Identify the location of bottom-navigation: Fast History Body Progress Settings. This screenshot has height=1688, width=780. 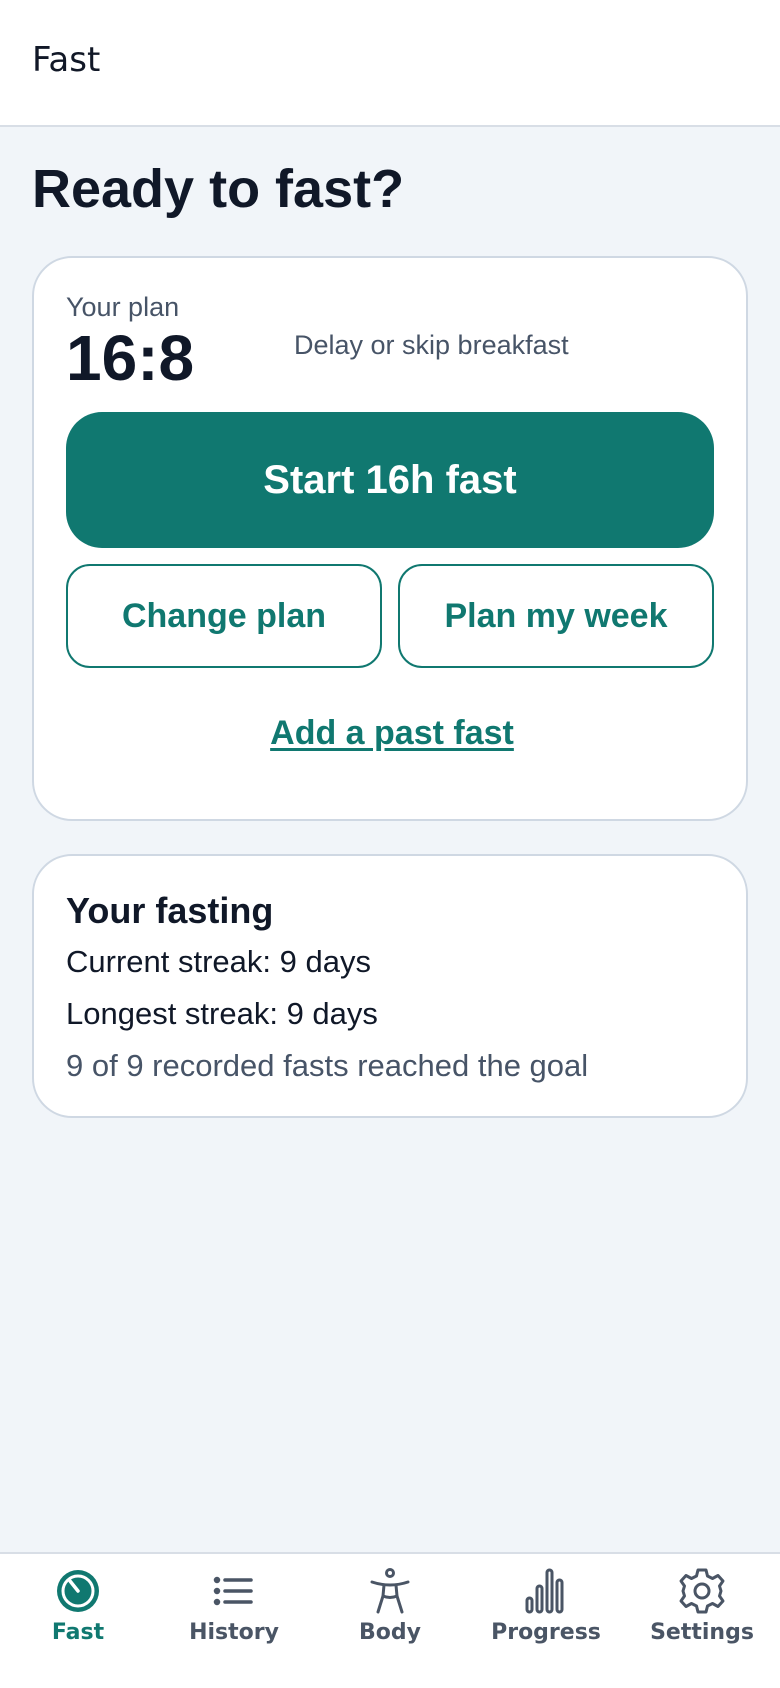
(390, 1620).